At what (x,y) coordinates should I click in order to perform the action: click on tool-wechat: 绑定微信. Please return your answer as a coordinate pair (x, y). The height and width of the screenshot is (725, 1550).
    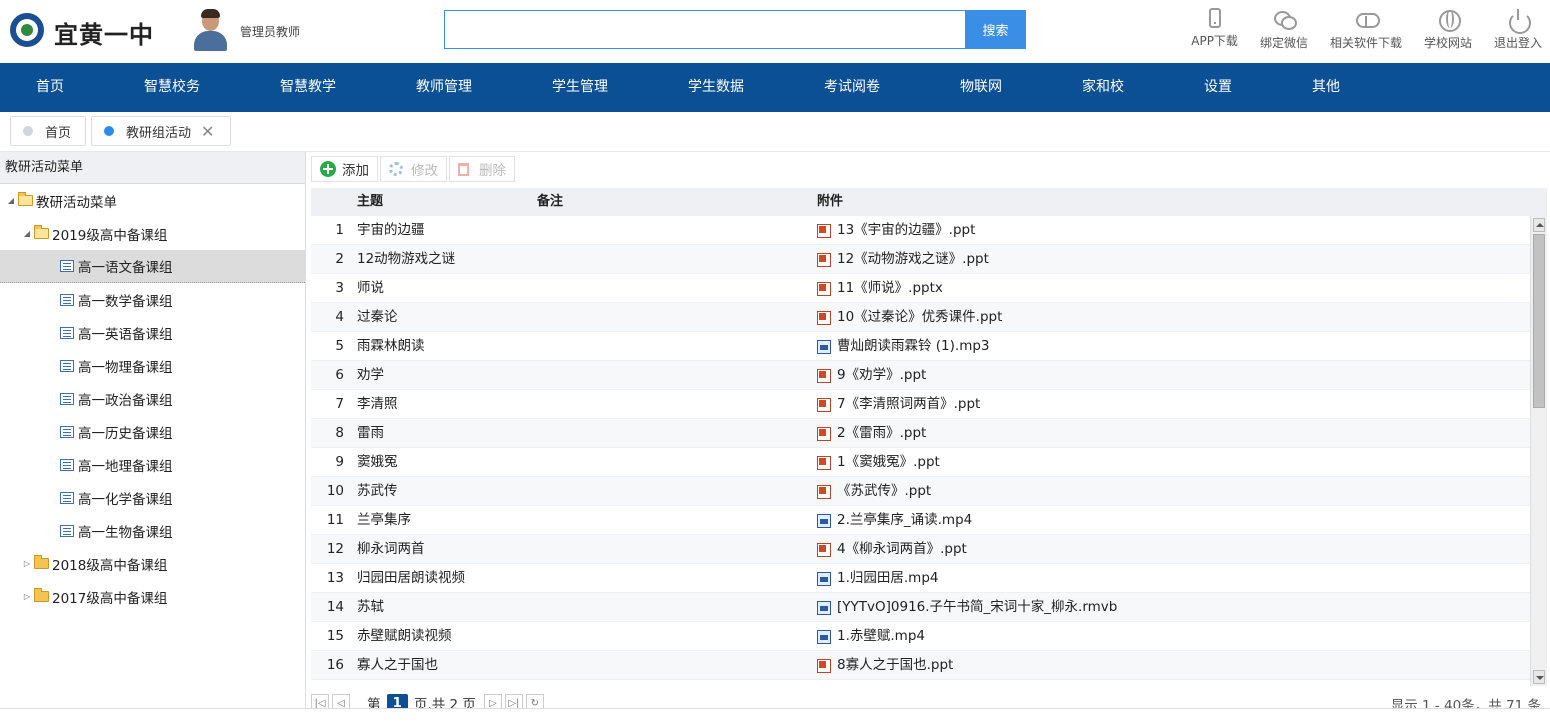
    Looking at the image, I should click on (1284, 29).